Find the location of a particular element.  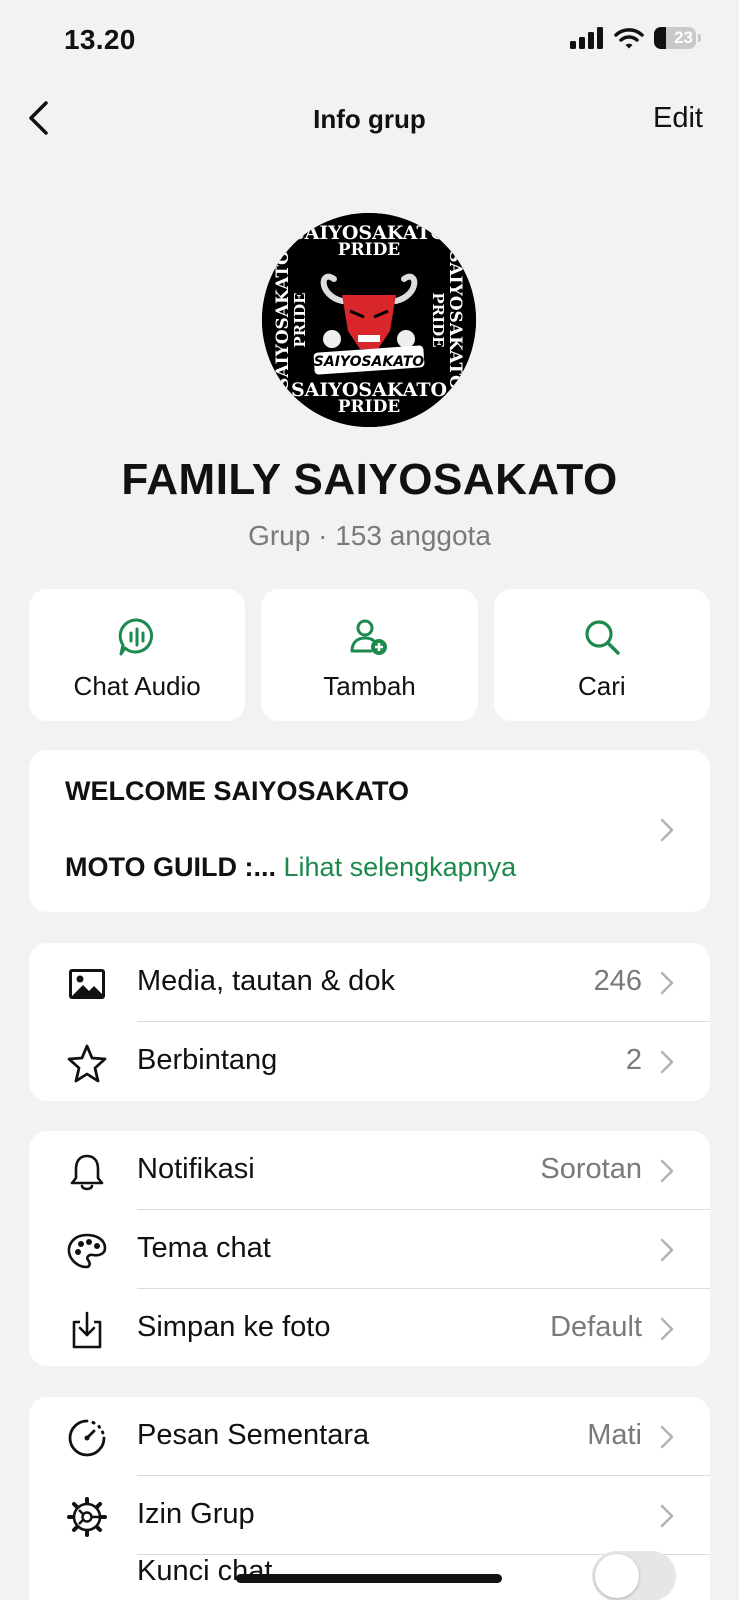

chat-audio-label: Chat Audio is located at coordinates (137, 686).